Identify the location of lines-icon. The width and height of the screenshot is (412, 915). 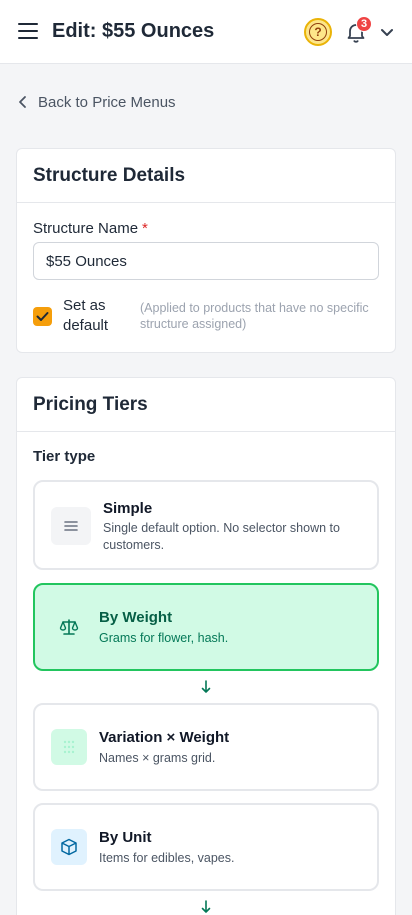
(71, 526).